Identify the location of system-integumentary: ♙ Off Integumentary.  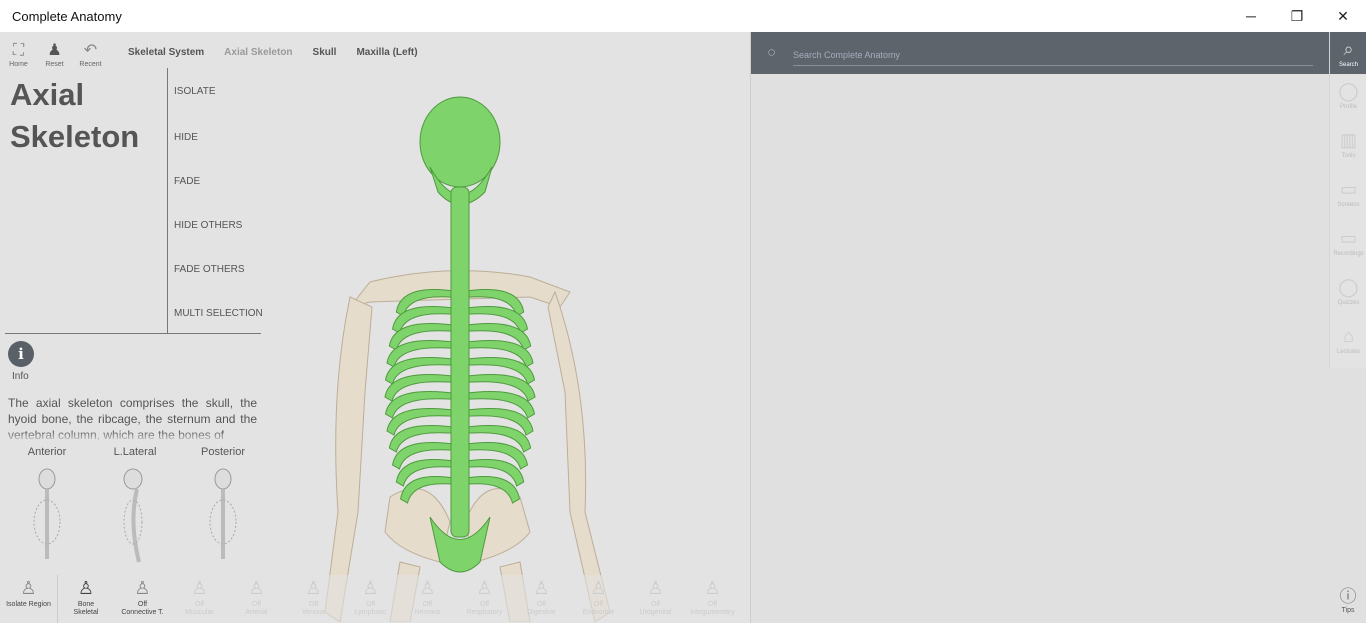
(712, 599).